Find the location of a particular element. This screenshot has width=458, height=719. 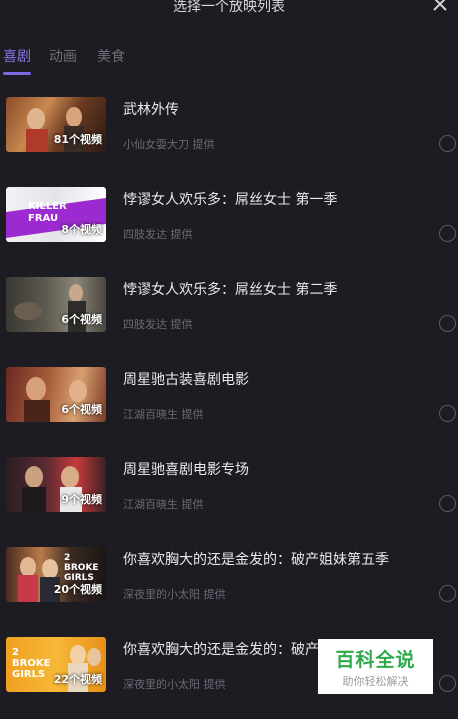

playlist-title: 悖谬女人欢乐多：屌丝女士 第二季 is located at coordinates (230, 290).